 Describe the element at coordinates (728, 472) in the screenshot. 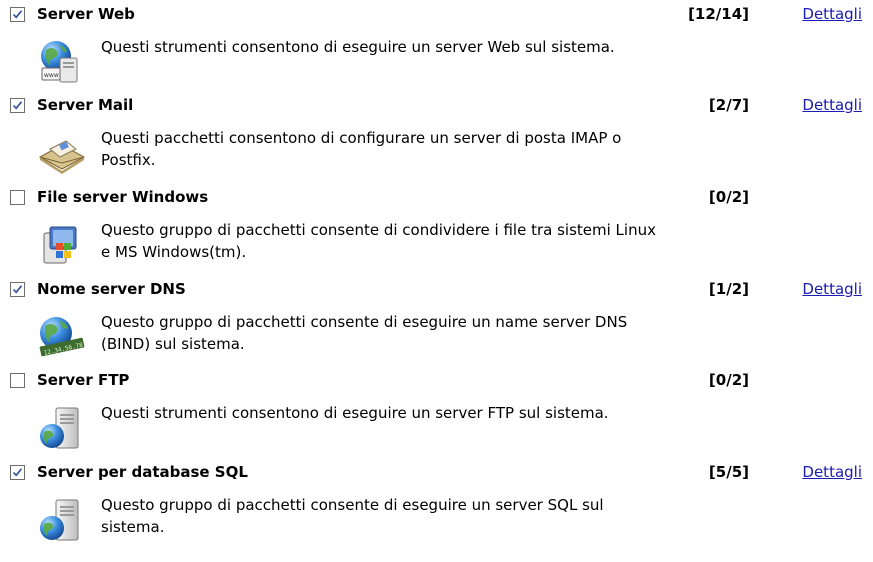

I see `group-count: [5/5]` at that location.